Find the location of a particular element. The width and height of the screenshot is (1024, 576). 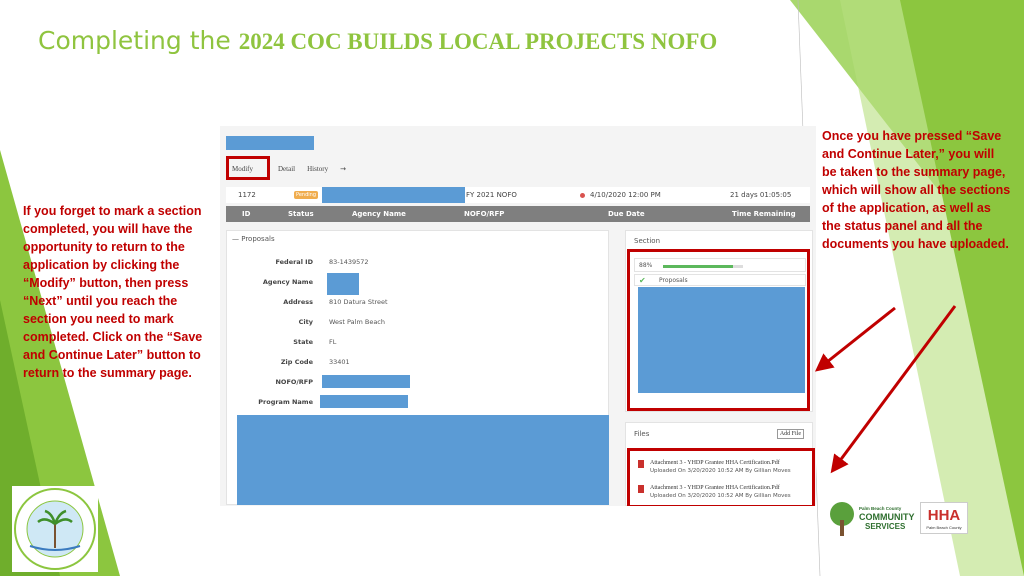

hha-logo: HHA Palm Beach County is located at coordinates (944, 518).